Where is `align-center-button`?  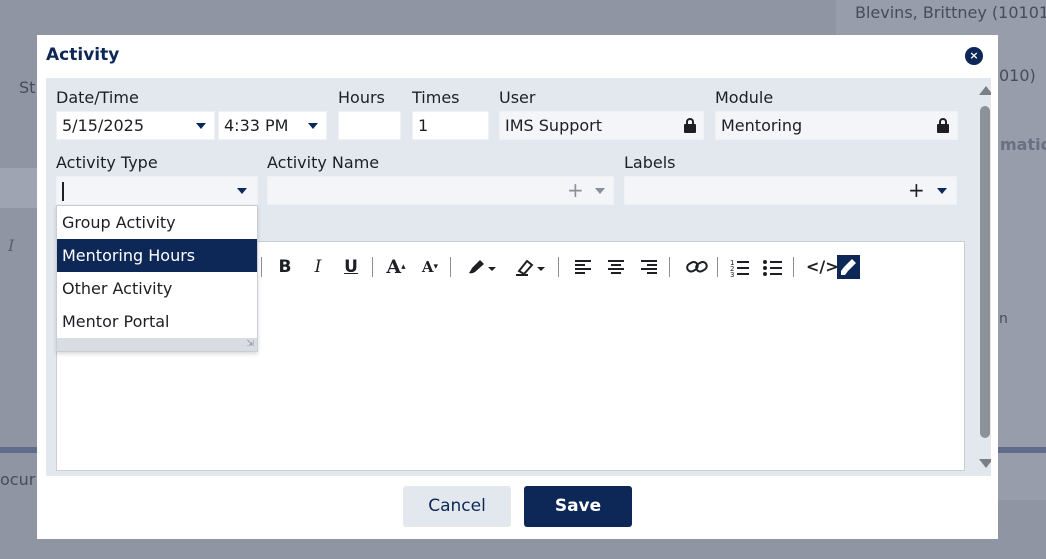
align-center-button is located at coordinates (616, 267).